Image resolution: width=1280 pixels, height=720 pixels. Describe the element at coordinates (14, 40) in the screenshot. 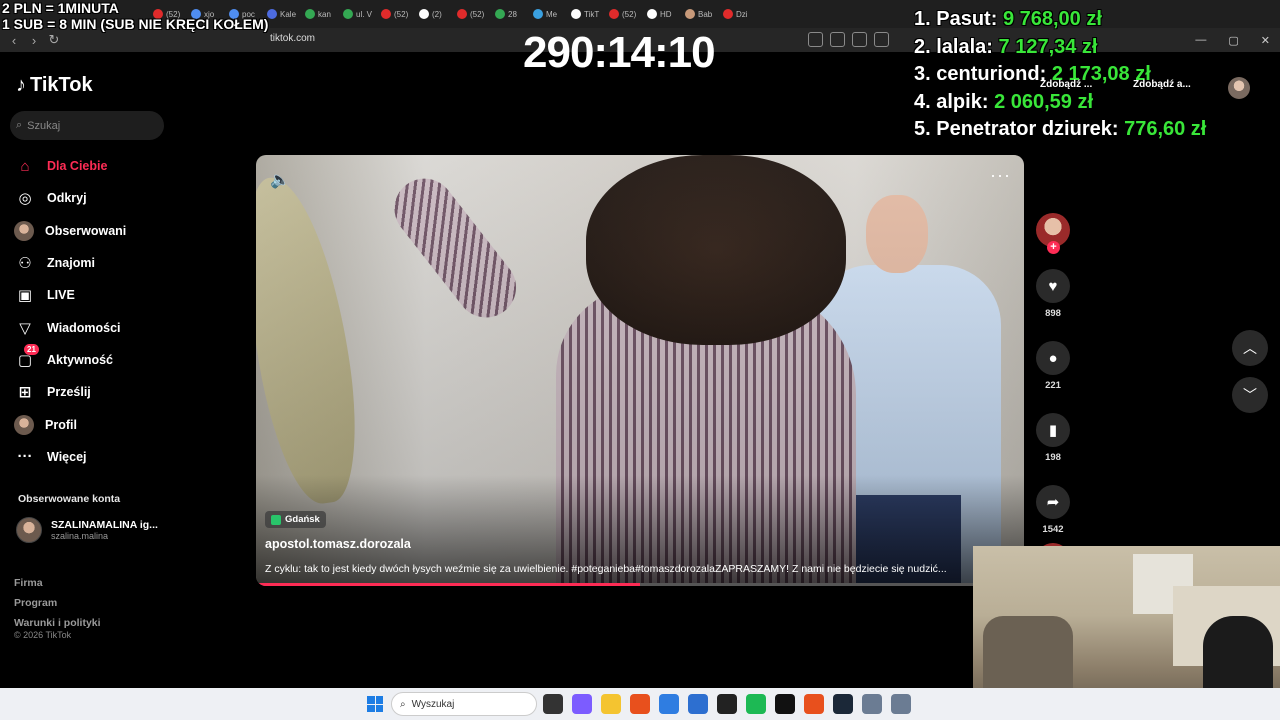

I see `back-icon: ‹` at that location.